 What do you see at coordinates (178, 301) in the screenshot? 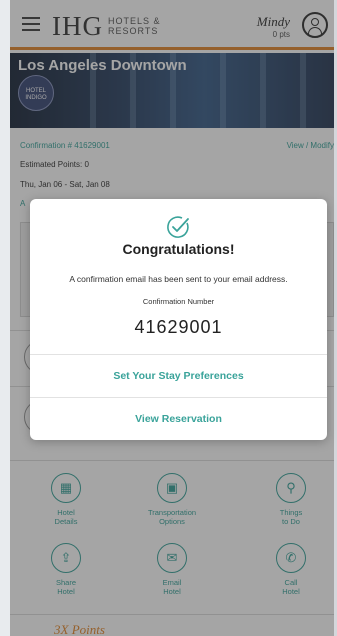
I see `confirmation-number-label: Confirmation Number` at bounding box center [178, 301].